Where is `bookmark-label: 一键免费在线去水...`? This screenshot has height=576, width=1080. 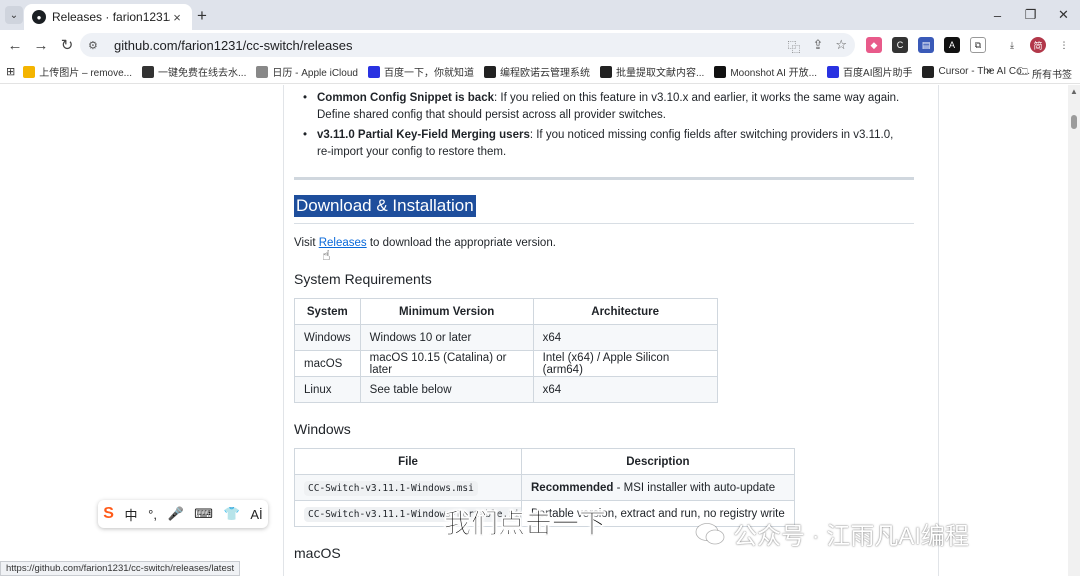 bookmark-label: 一键免费在线去水... is located at coordinates (202, 73).